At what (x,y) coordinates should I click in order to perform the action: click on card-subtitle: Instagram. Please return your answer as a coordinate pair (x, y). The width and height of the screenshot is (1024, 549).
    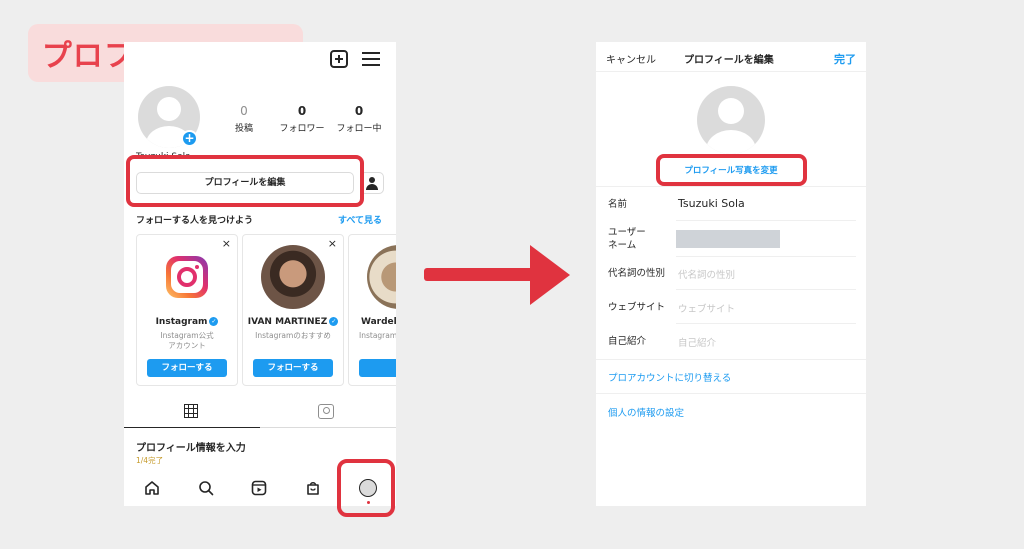
    Looking at the image, I should click on (377, 335).